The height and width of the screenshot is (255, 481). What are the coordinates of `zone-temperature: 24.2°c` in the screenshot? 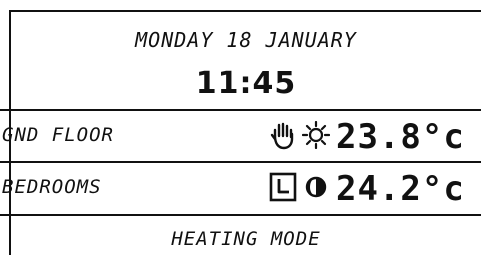 It's located at (400, 189).